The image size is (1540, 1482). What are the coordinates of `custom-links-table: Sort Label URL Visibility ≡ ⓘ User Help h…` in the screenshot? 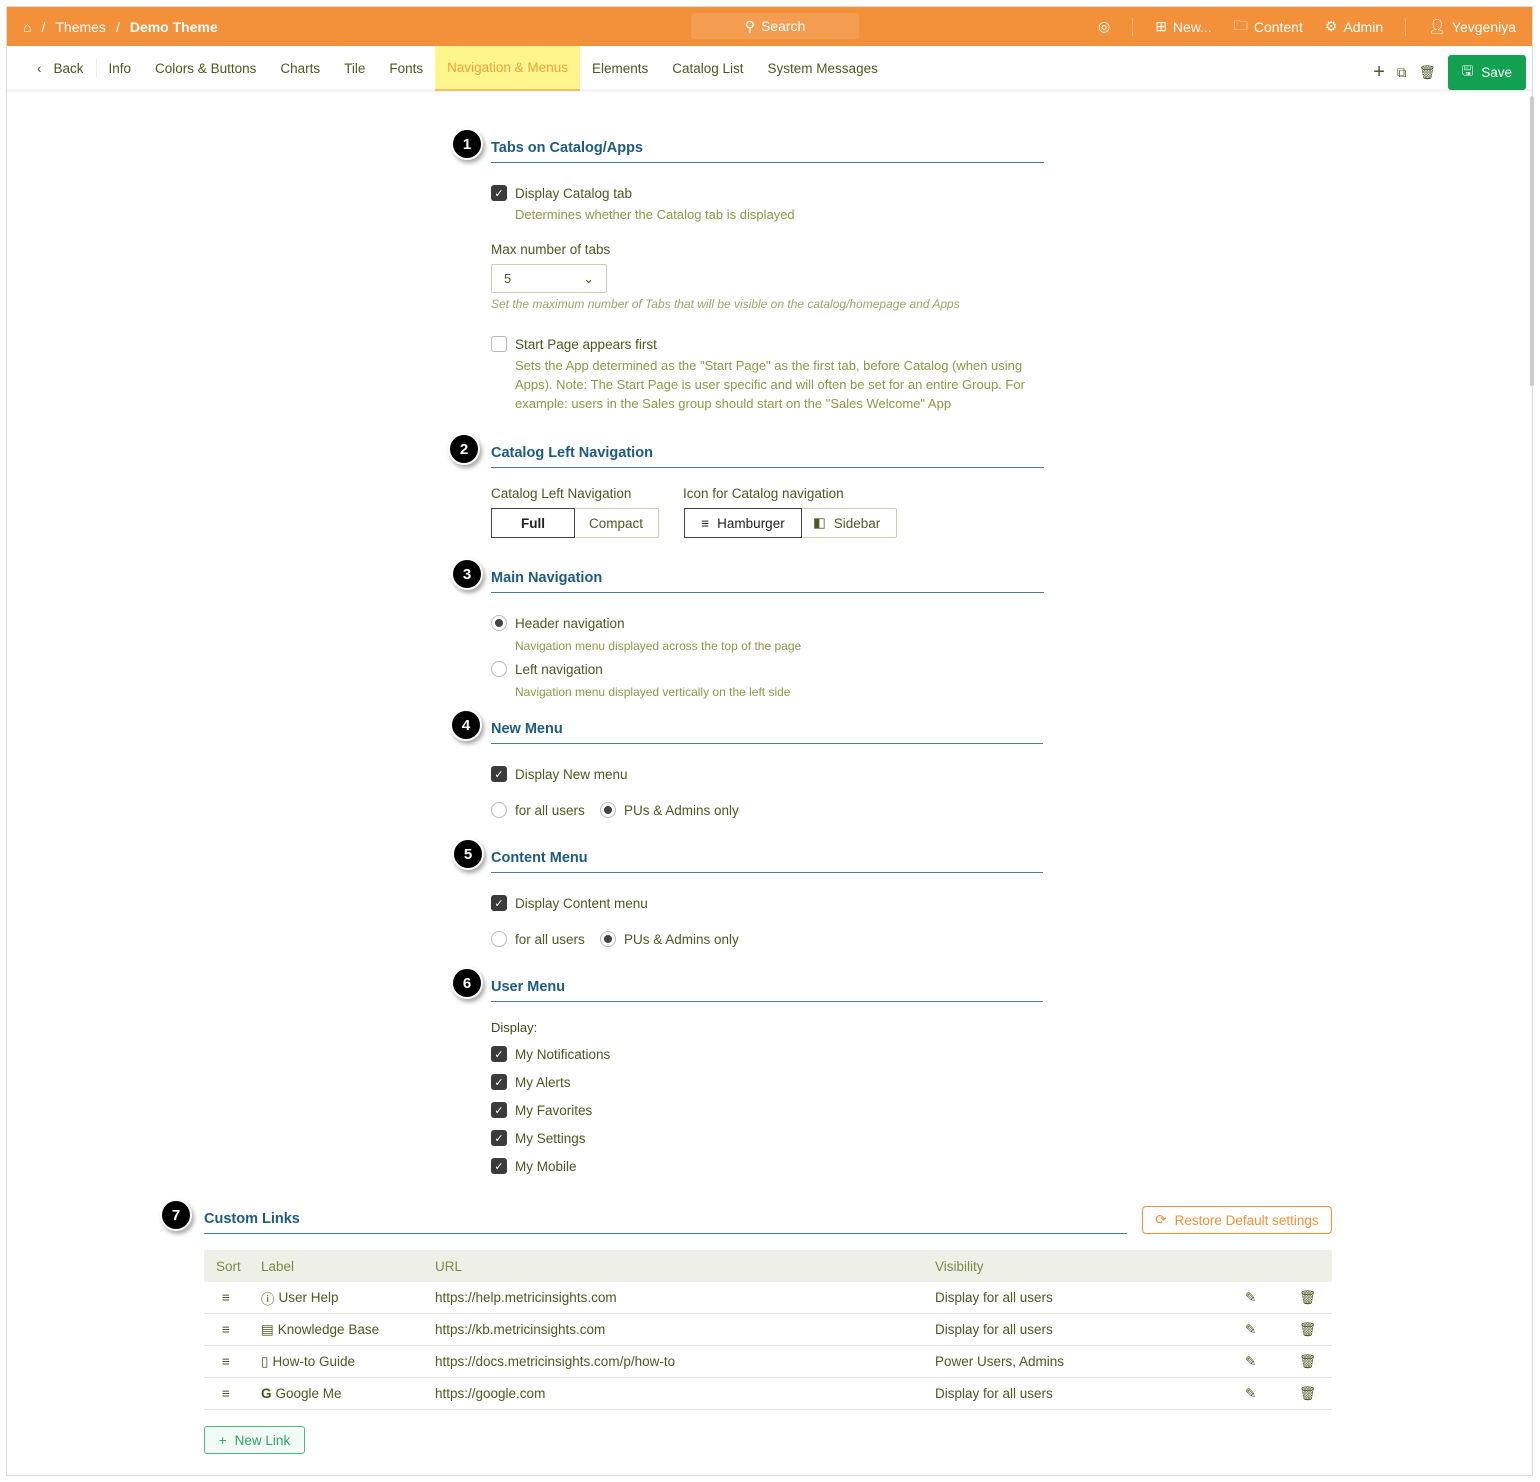 It's located at (768, 1330).